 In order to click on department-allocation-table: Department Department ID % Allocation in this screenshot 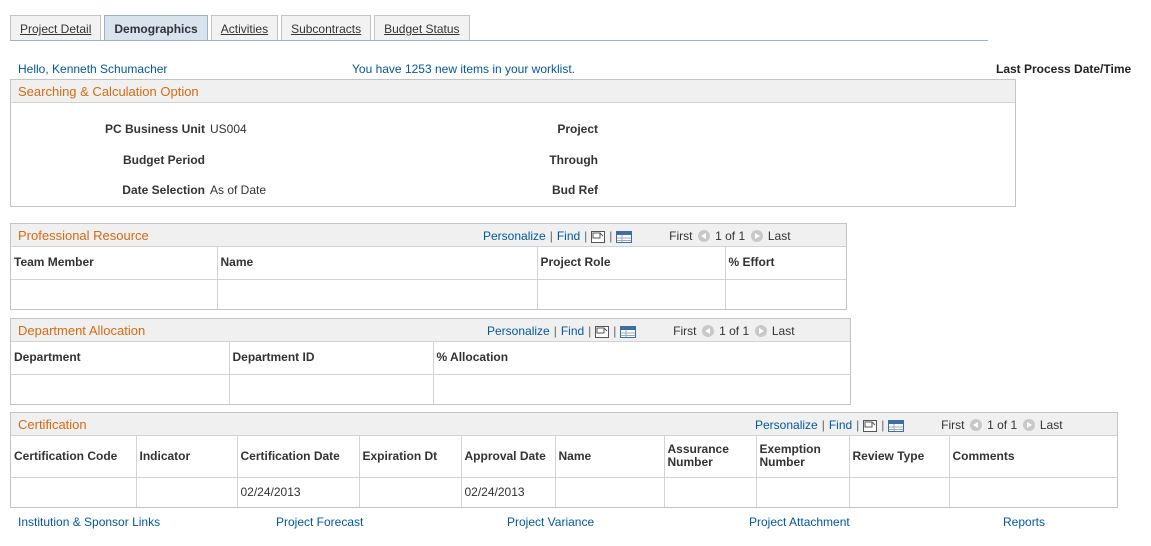, I will do `click(430, 373)`.